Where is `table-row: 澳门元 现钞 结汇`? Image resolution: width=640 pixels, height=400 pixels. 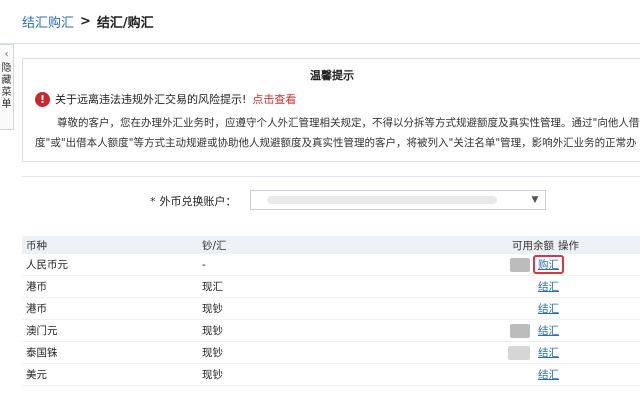
table-row: 澳门元 现钞 结汇 is located at coordinates (331, 331).